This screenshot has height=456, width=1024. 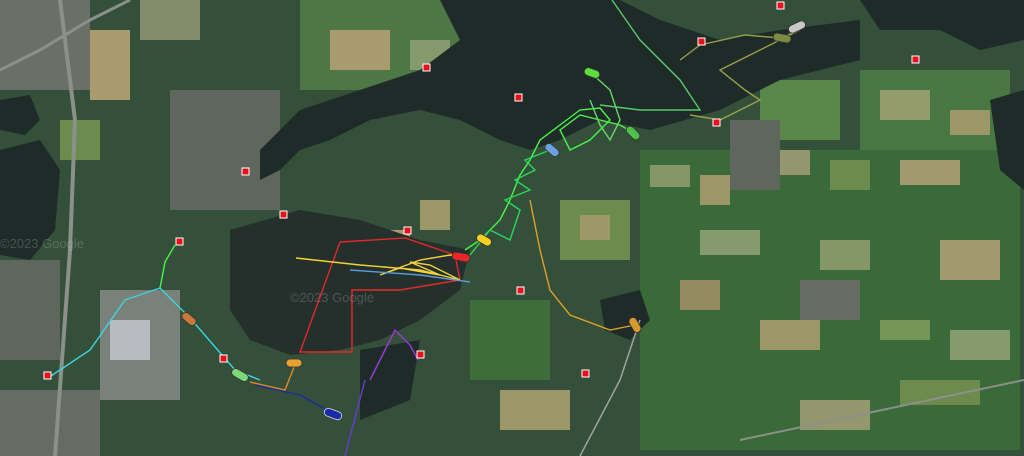 What do you see at coordinates (294, 363) in the screenshot?
I see `boat-icon` at bounding box center [294, 363].